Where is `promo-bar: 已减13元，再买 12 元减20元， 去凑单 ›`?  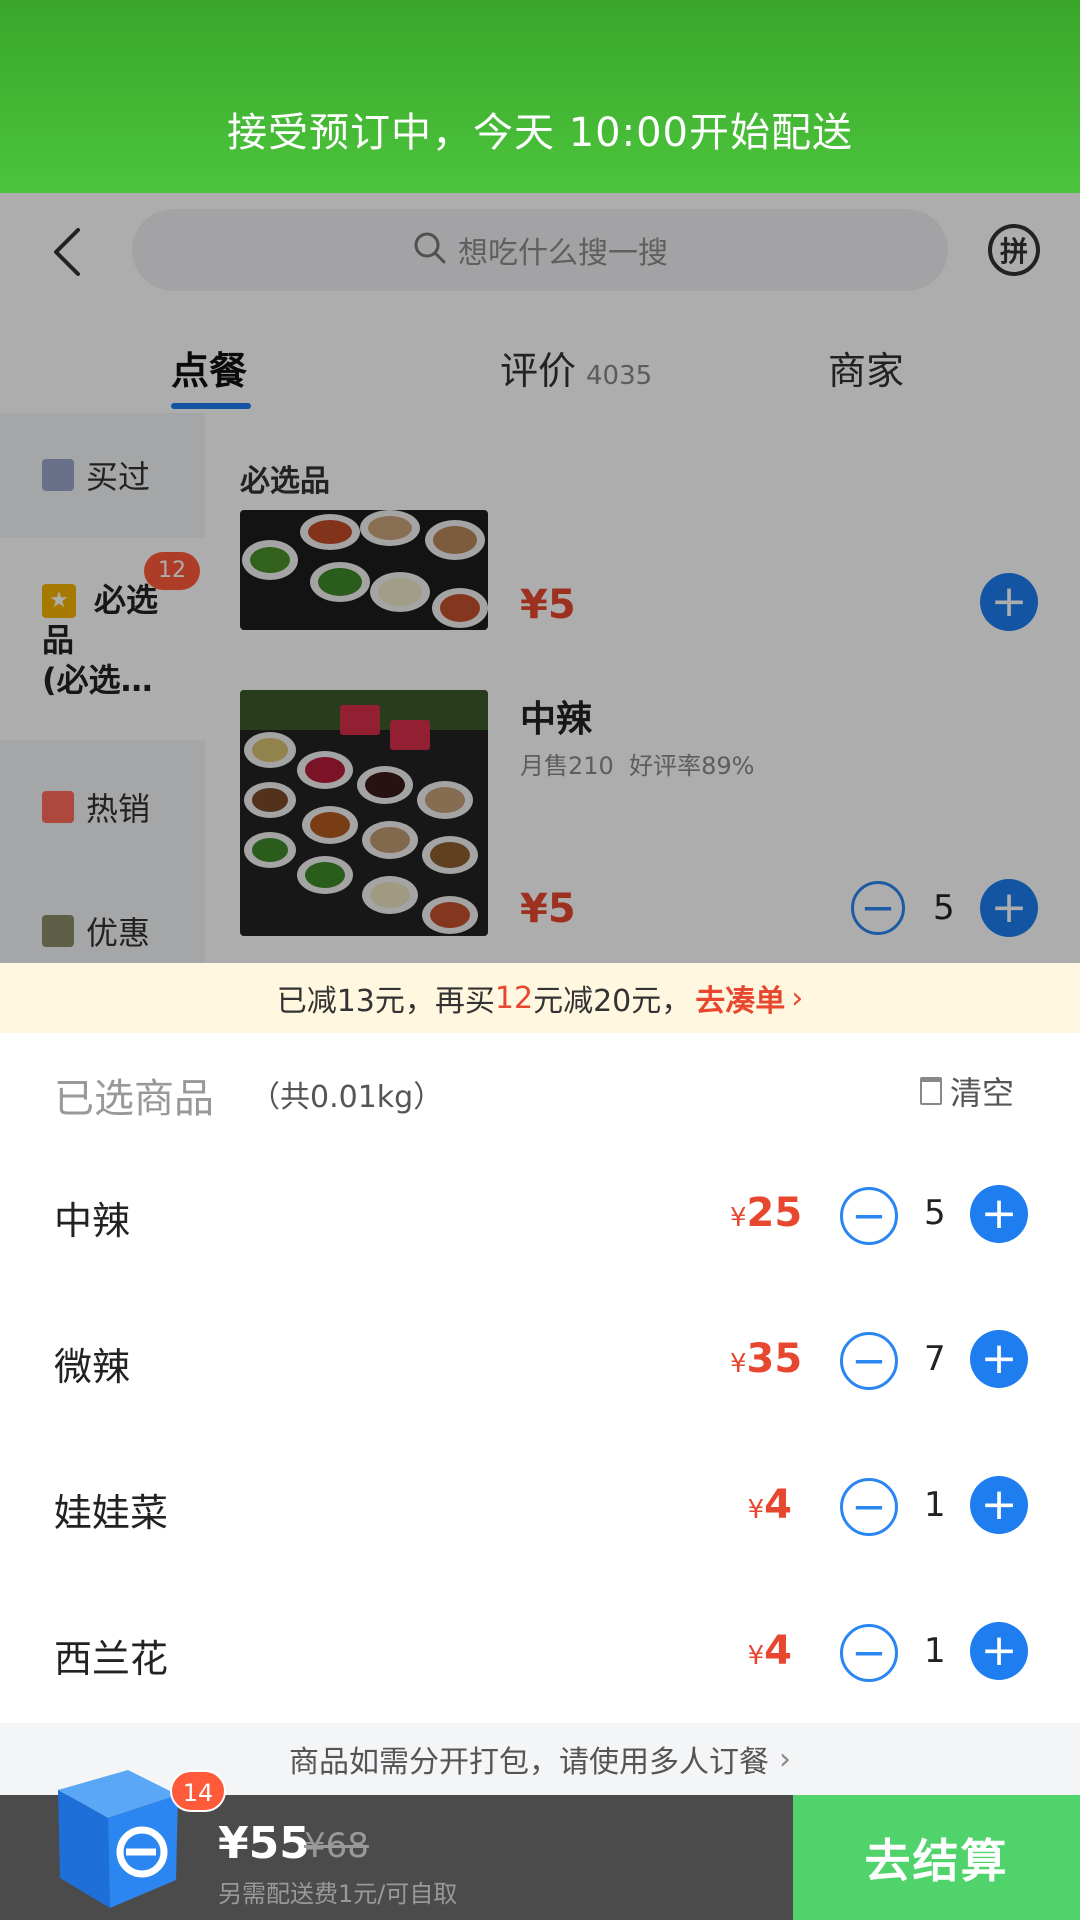 promo-bar: 已减13元，再买 12 元减20元， 去凑单 › is located at coordinates (540, 998).